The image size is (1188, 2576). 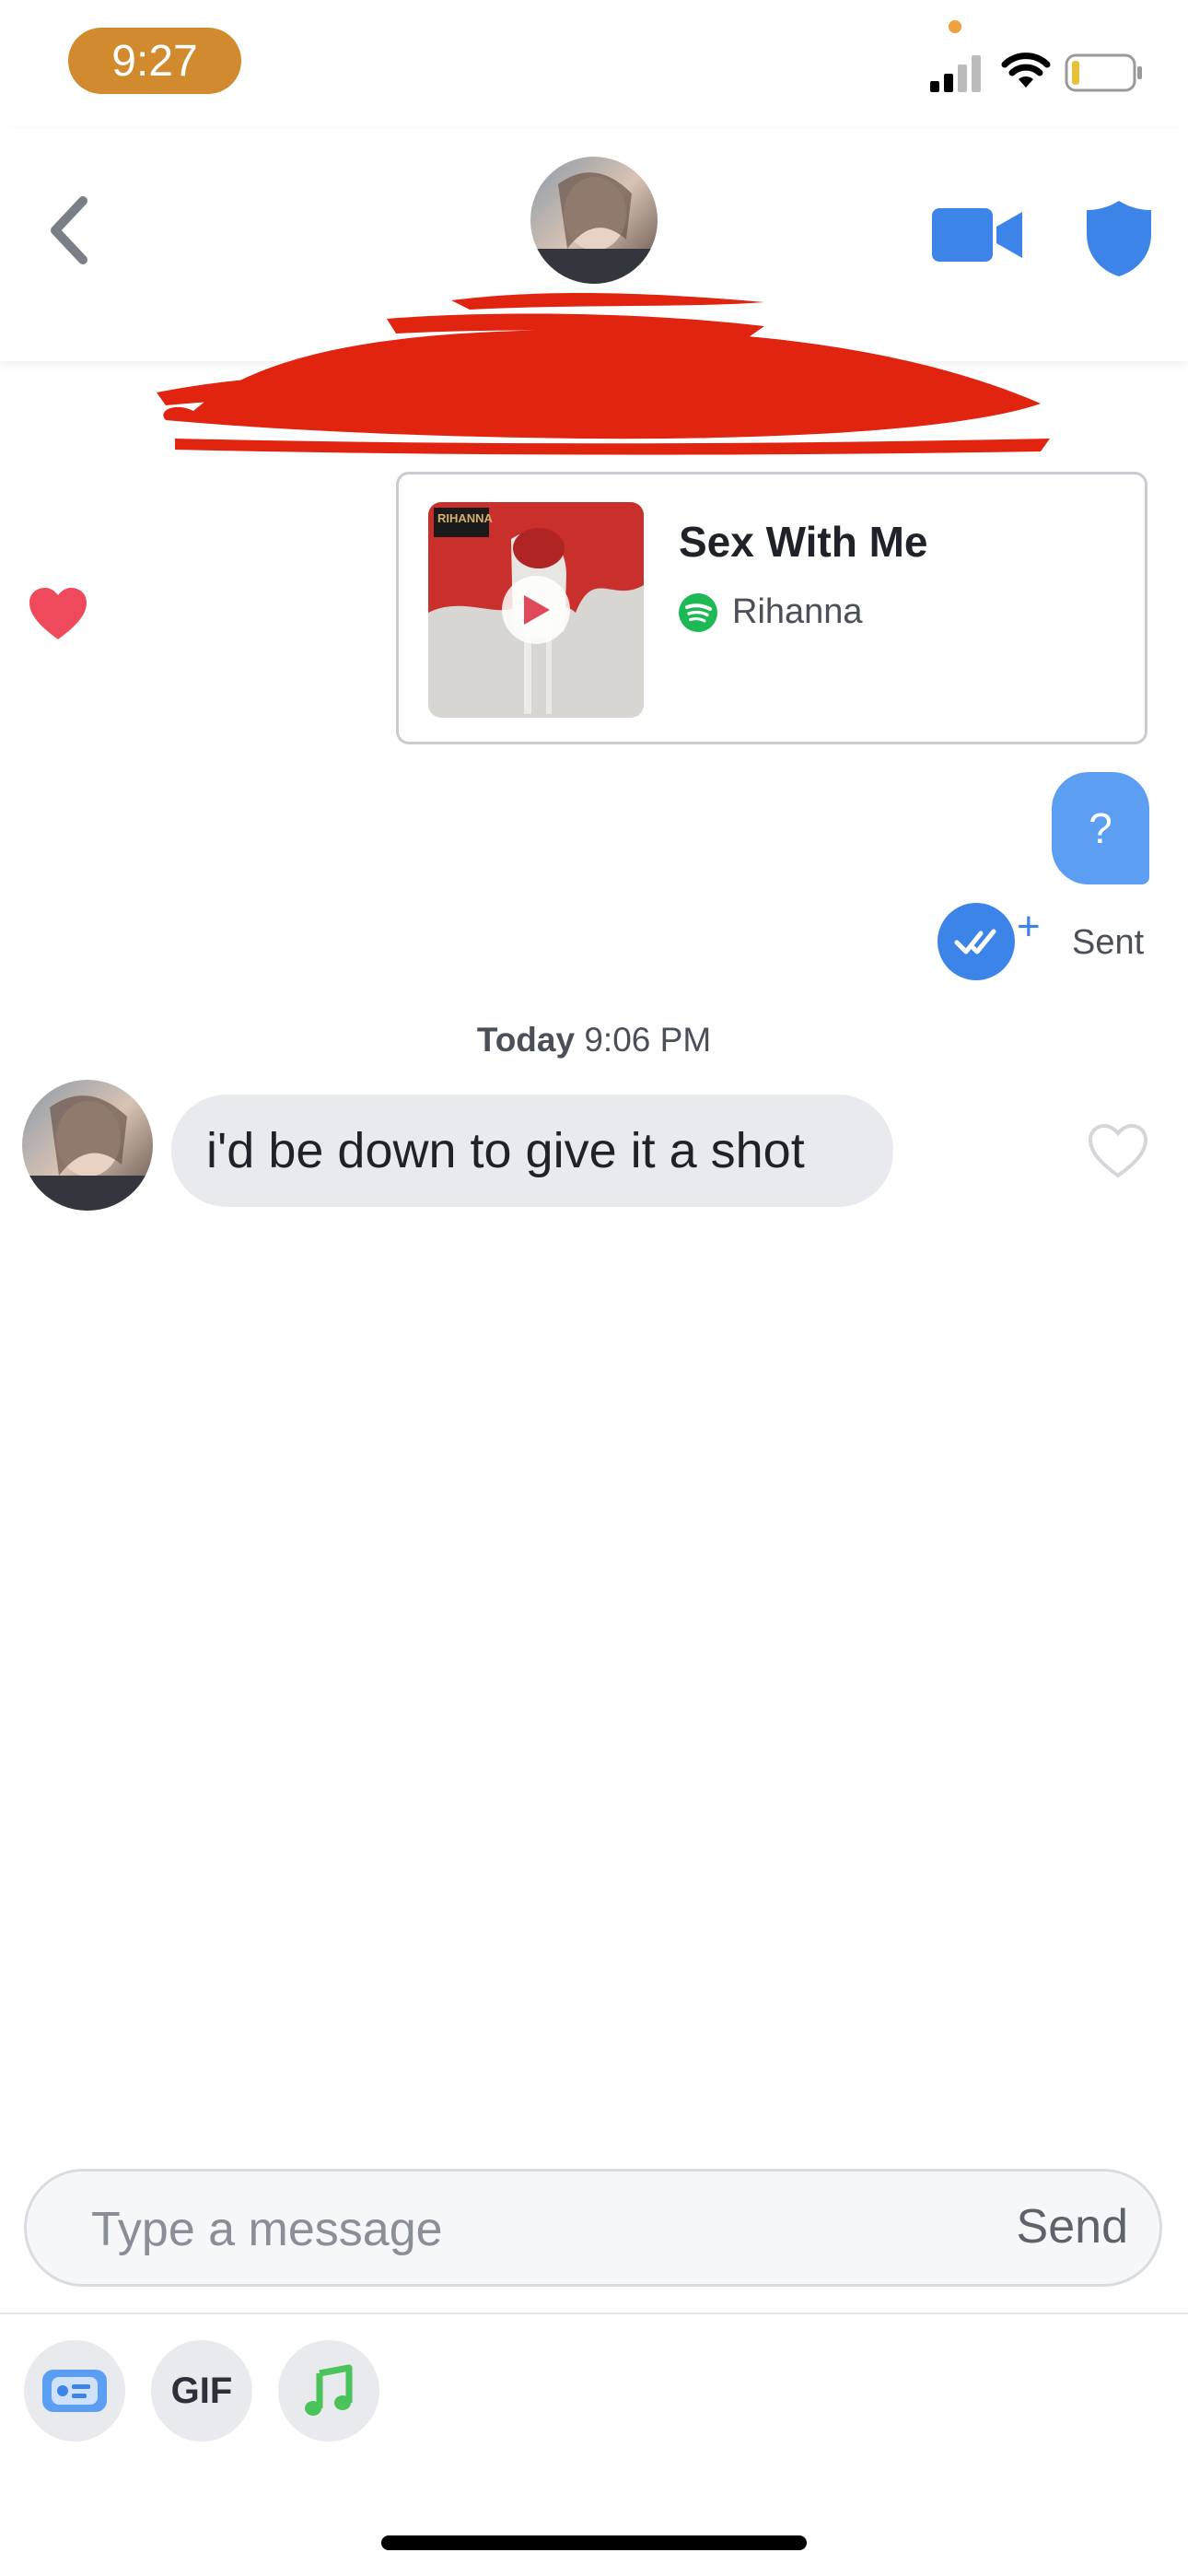 What do you see at coordinates (505, 2229) in the screenshot?
I see `message-input` at bounding box center [505, 2229].